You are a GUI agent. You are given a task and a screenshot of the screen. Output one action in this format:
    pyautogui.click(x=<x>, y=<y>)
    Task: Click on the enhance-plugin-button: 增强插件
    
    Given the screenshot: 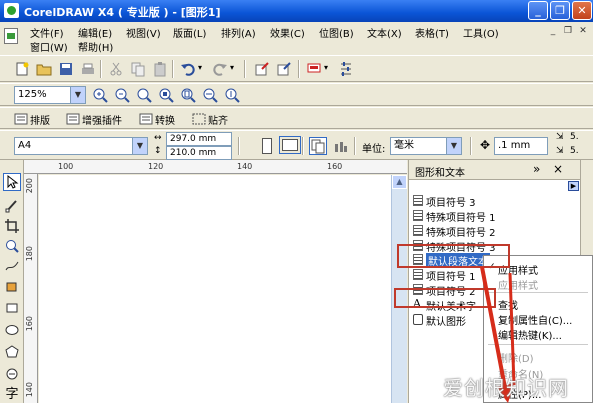 What is the action you would take?
    pyautogui.click(x=102, y=119)
    